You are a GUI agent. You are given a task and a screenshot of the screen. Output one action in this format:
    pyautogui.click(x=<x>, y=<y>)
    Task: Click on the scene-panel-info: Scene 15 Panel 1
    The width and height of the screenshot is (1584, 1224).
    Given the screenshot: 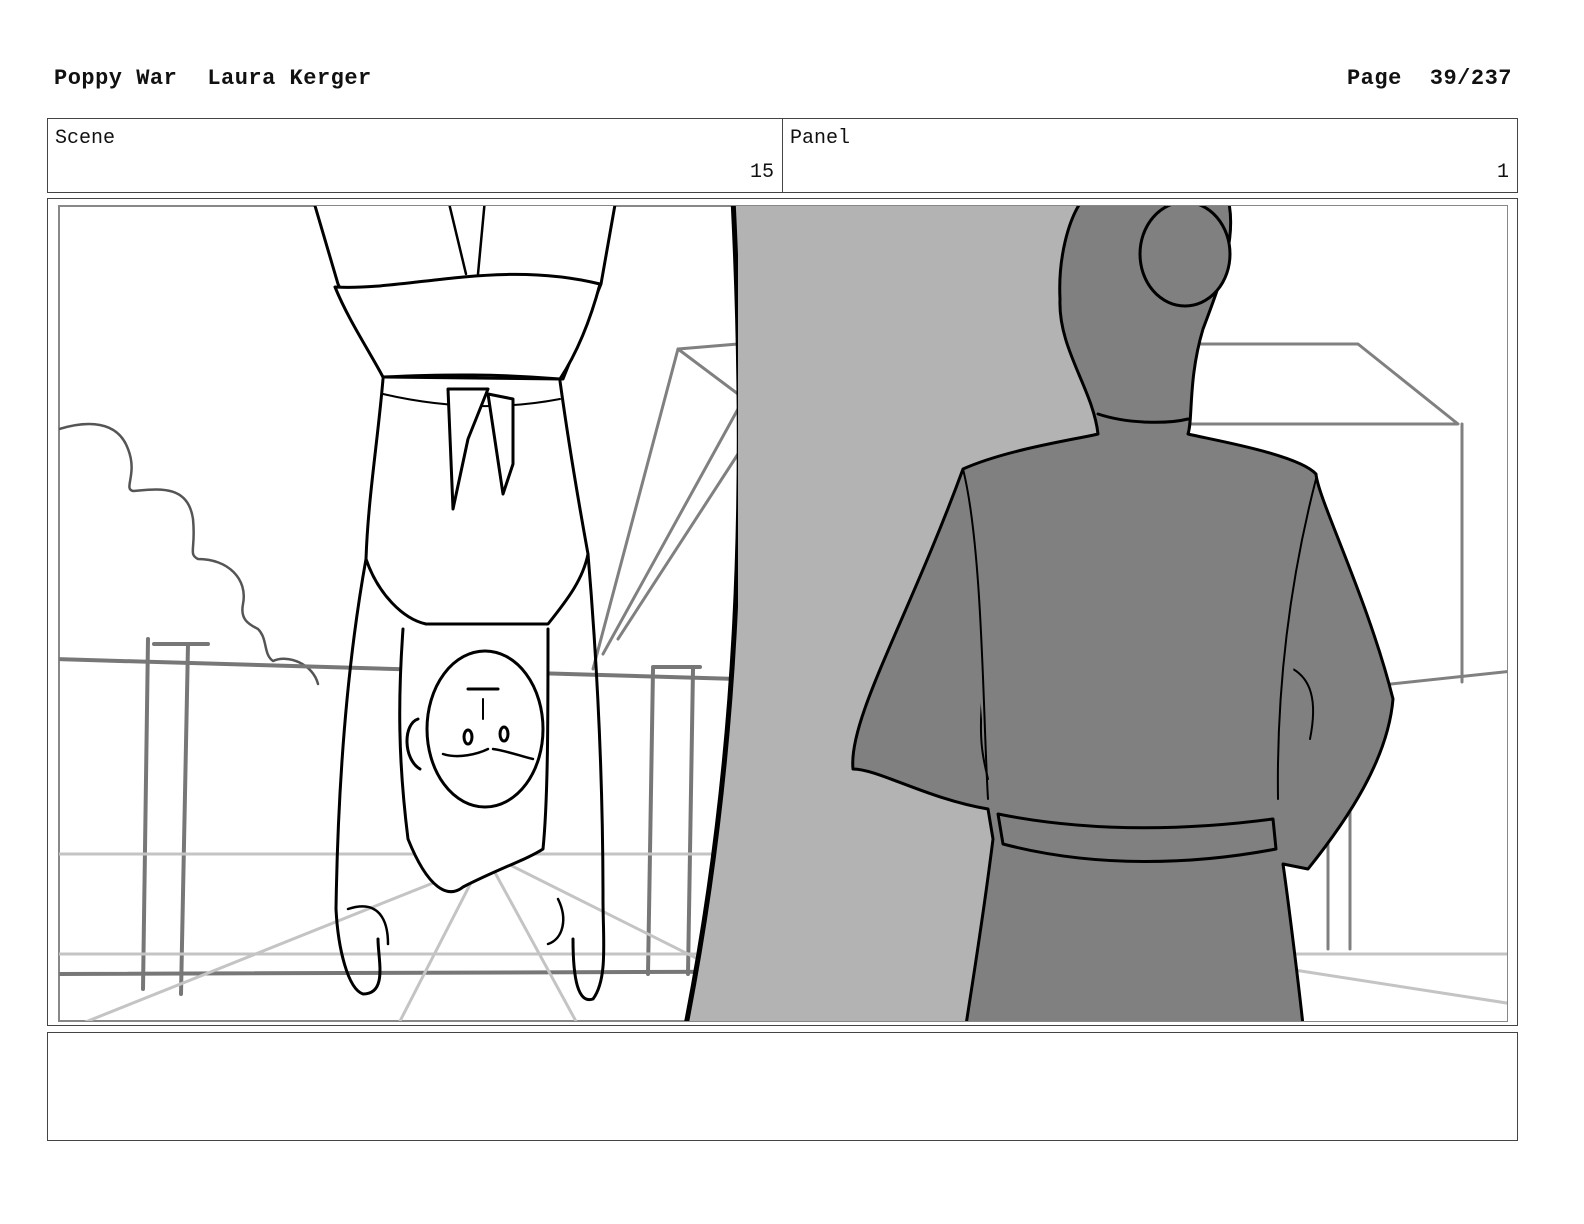 What is the action you would take?
    pyautogui.click(x=782, y=155)
    